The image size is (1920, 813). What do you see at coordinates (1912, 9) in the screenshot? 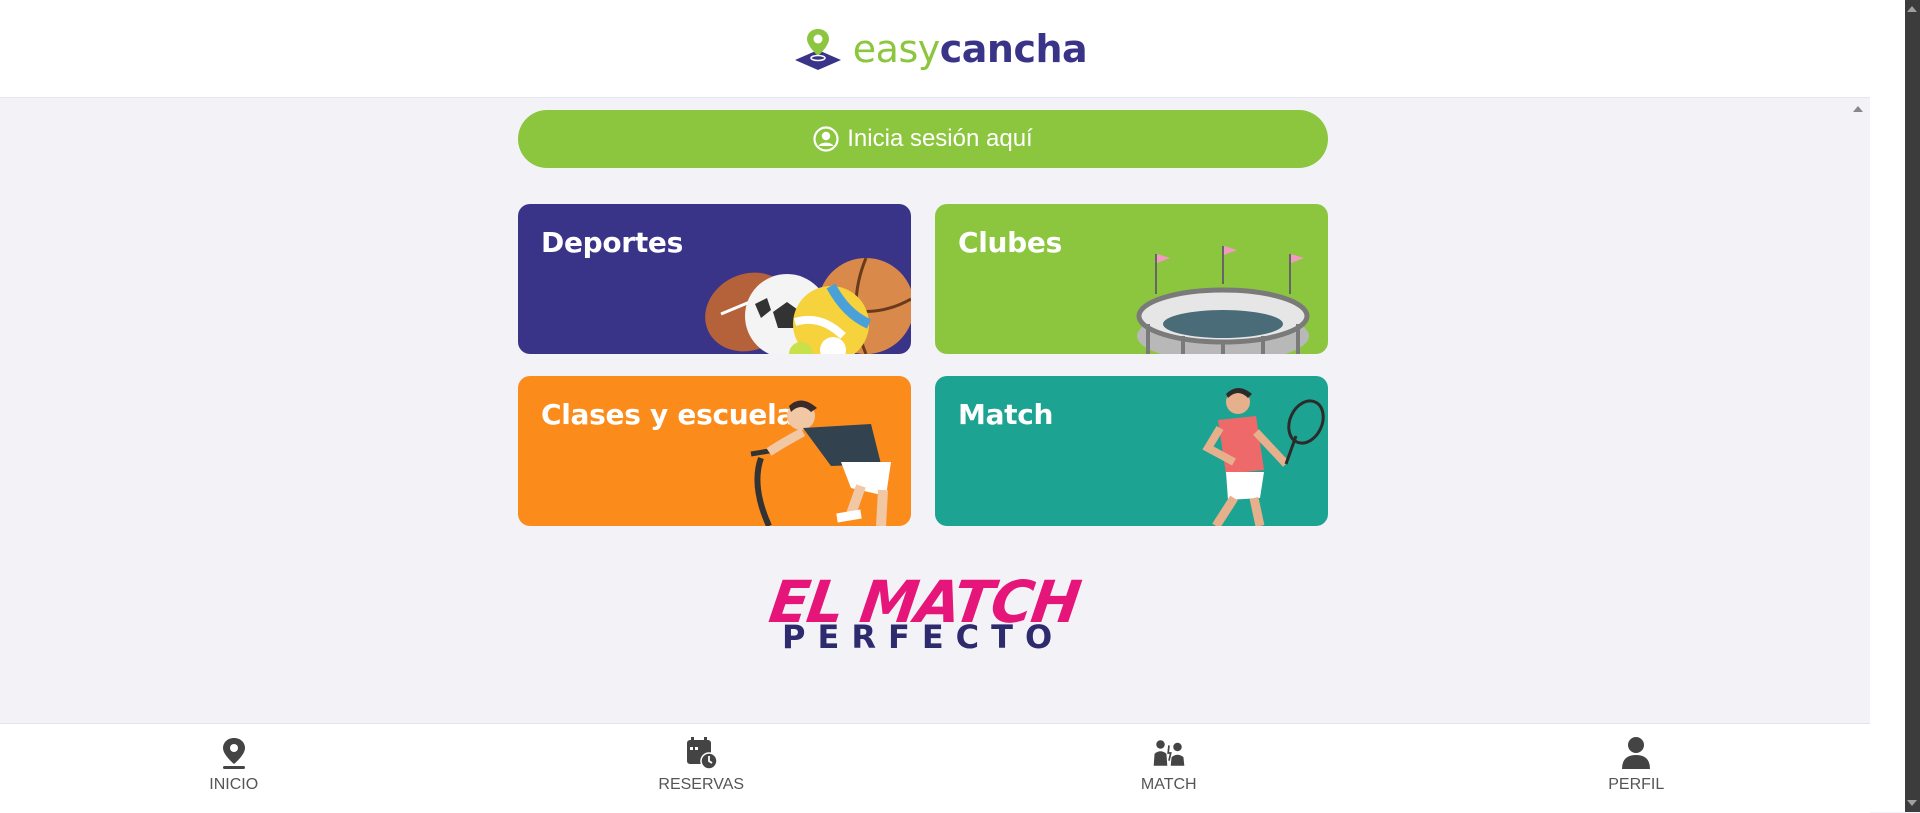
I see `page-scroll-up-icon` at bounding box center [1912, 9].